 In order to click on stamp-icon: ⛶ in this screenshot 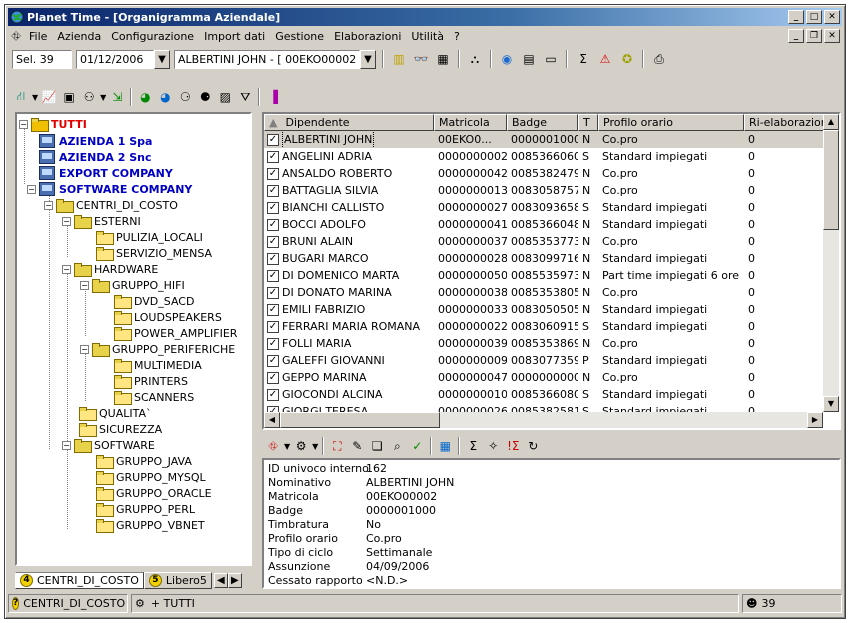, I will do `click(337, 446)`.